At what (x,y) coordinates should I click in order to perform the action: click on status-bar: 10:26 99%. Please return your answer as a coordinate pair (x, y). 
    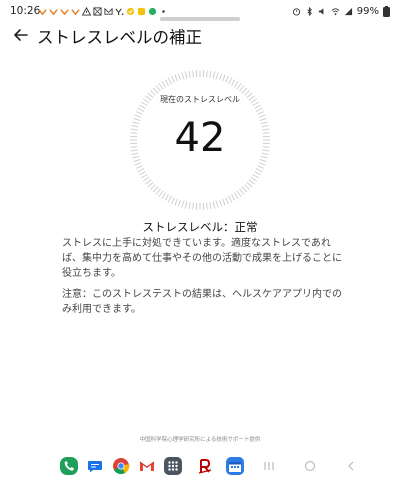
    Looking at the image, I should click on (200, 11).